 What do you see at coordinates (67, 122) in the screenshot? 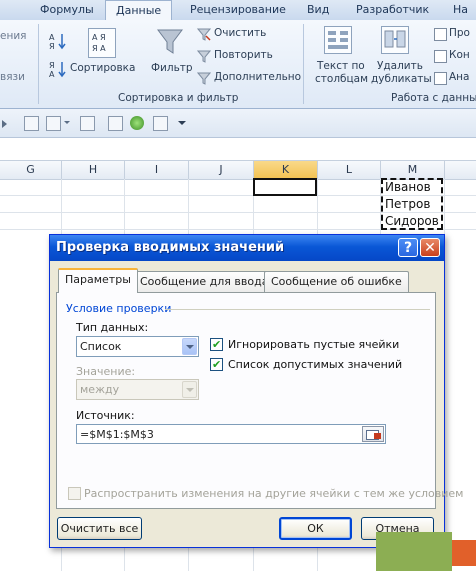
I see `qat-dropdown-icon` at bounding box center [67, 122].